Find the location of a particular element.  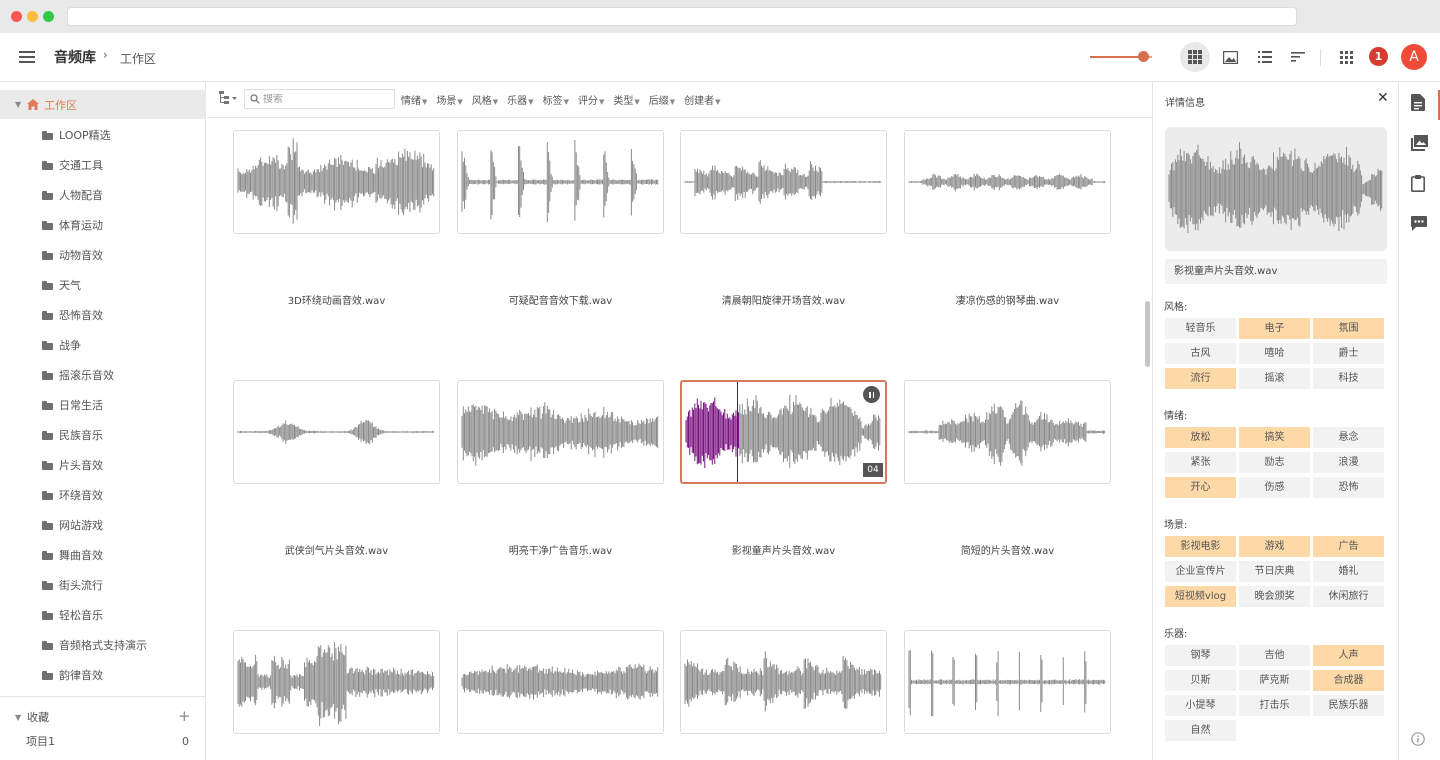

details-filename: 影视童声片头音效.wav is located at coordinates (1276, 271).